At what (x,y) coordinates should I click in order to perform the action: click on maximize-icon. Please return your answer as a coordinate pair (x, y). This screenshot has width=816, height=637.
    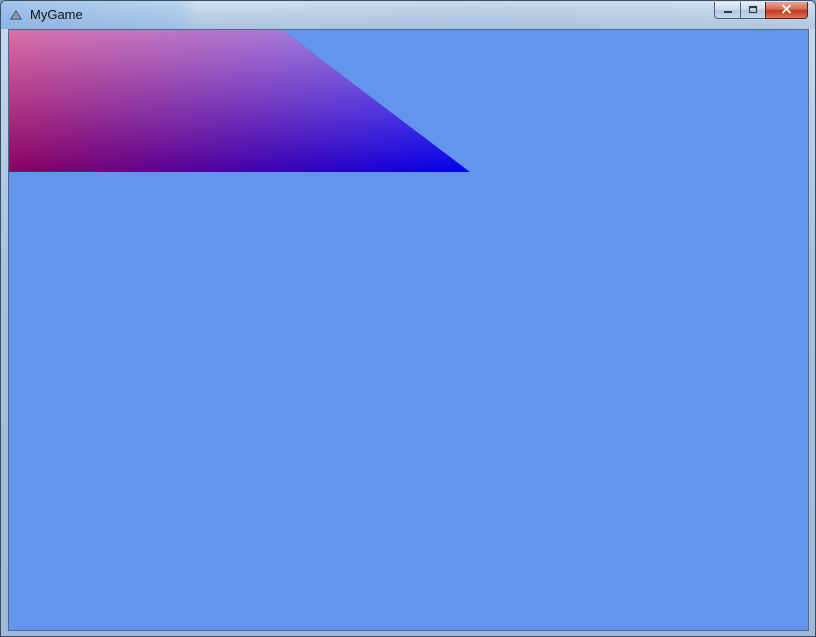
    Looking at the image, I should click on (753, 10).